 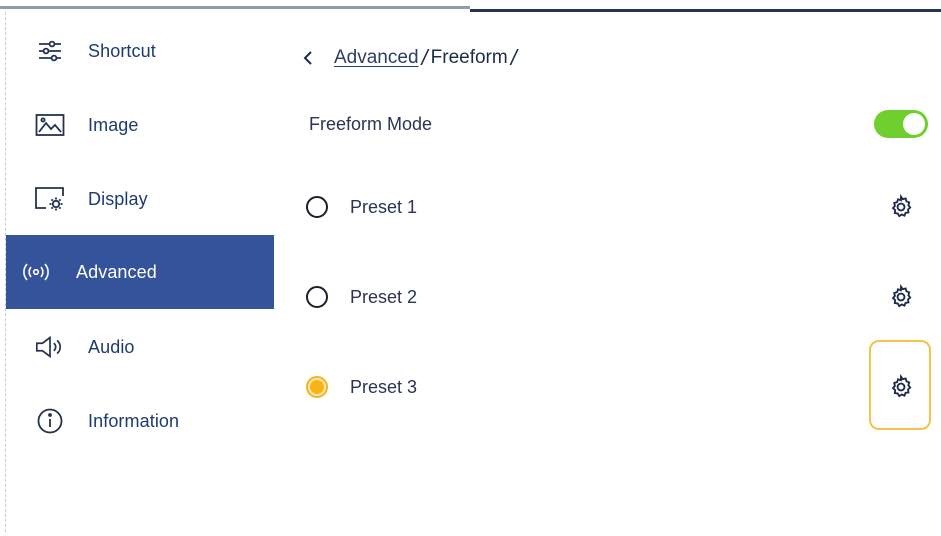 I want to click on preset-label: Preset 2, so click(x=384, y=296).